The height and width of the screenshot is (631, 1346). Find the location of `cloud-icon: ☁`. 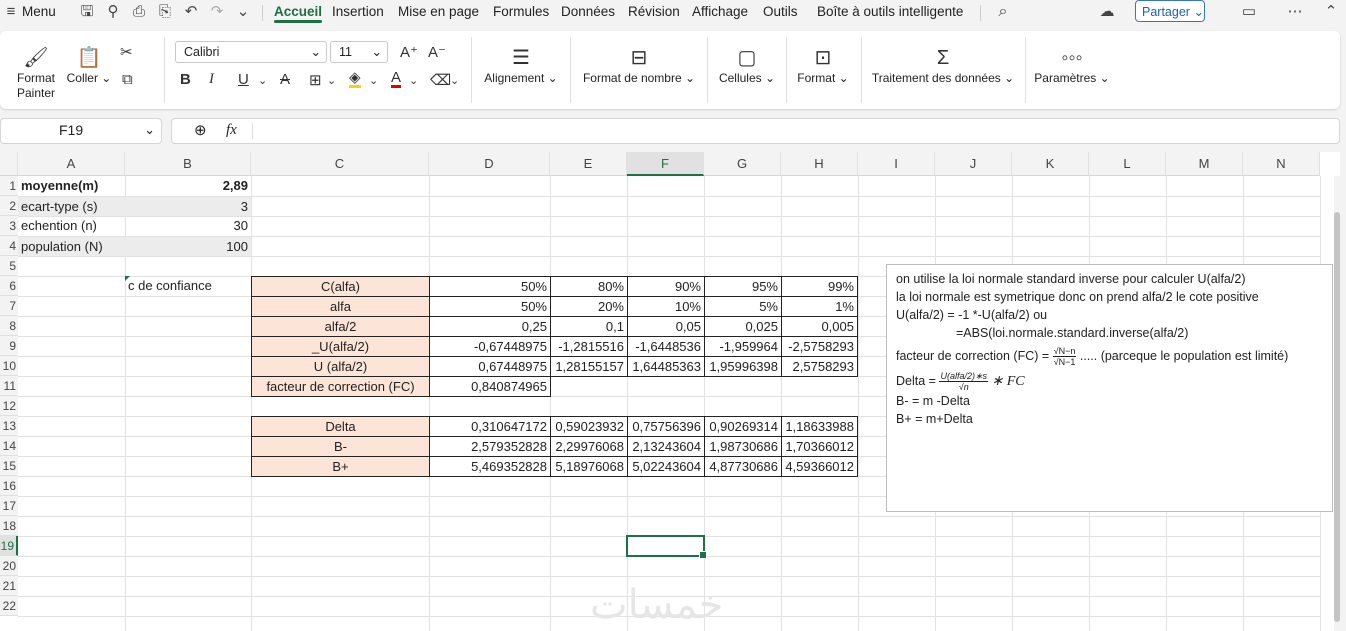

cloud-icon: ☁ is located at coordinates (1107, 12).